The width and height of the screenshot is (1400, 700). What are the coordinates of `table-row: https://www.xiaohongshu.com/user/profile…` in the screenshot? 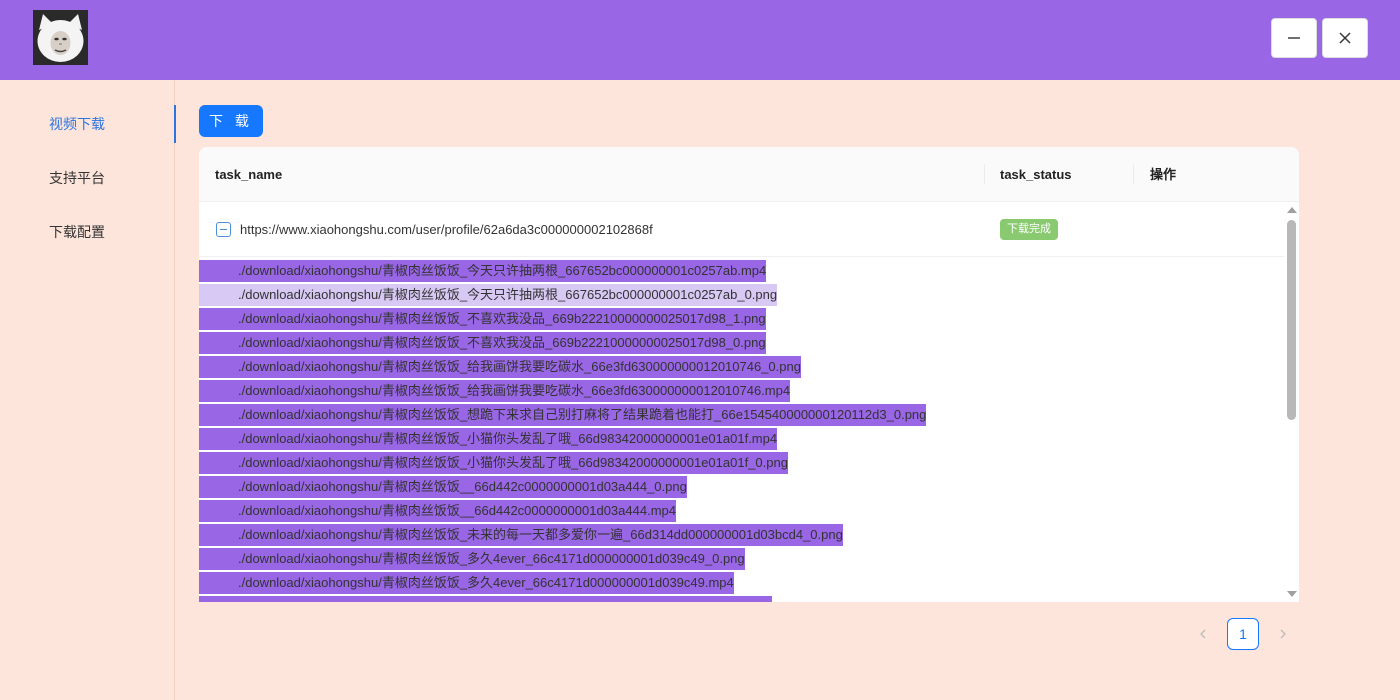 It's located at (741, 229).